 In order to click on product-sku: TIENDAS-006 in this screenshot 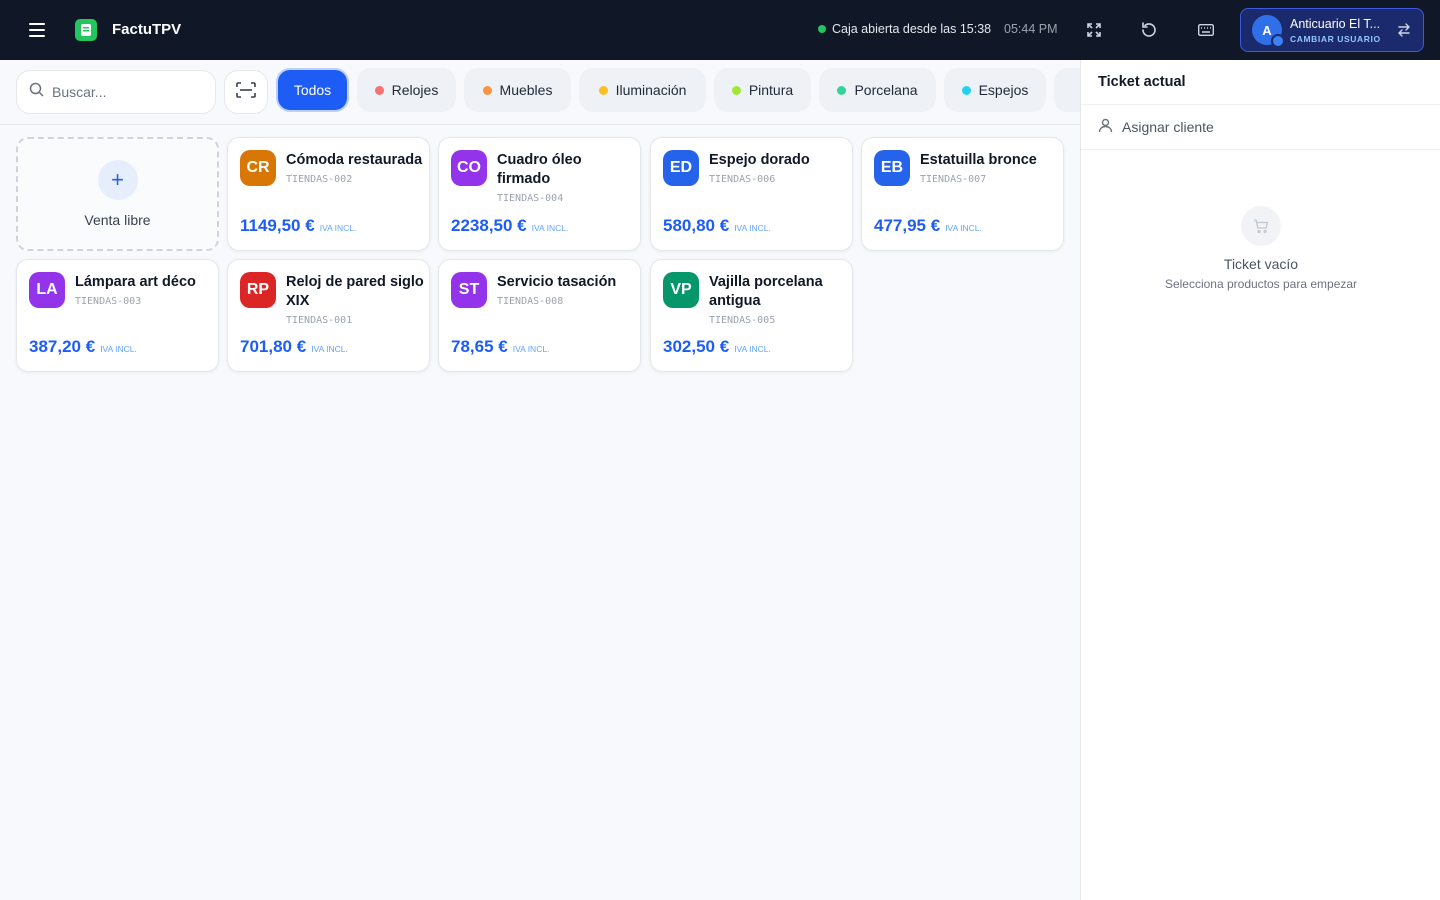, I will do `click(742, 179)`.